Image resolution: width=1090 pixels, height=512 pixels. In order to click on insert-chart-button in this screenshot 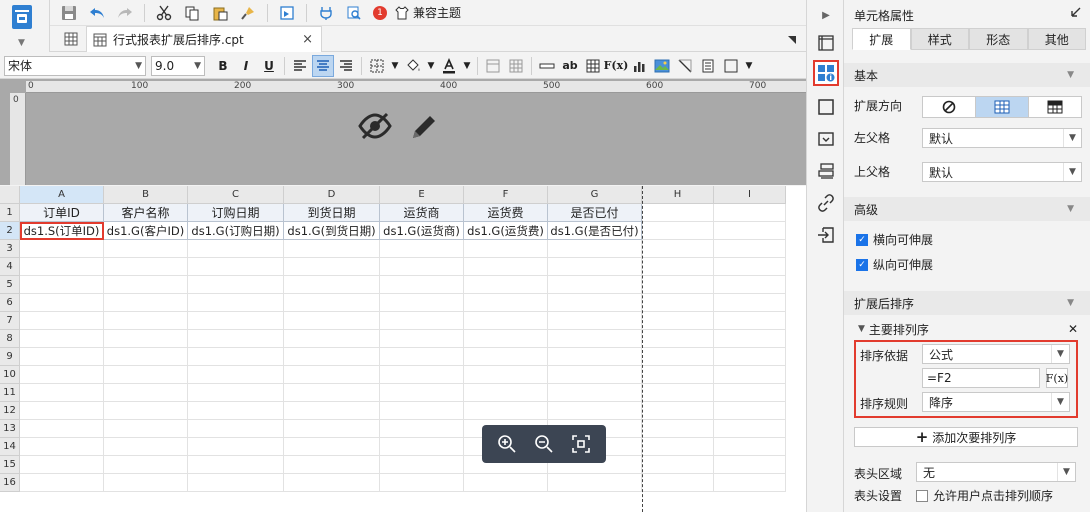, I will do `click(639, 66)`.